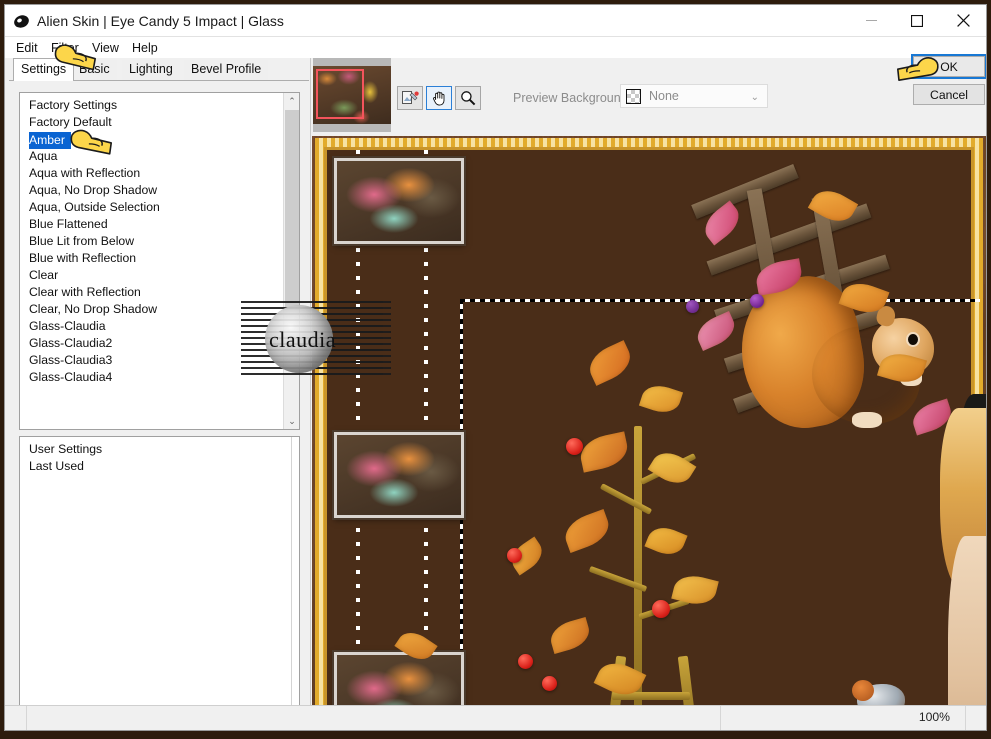  Describe the element at coordinates (495, 47) in the screenshot. I see `menu-bar: Edit Filter View Help` at that location.